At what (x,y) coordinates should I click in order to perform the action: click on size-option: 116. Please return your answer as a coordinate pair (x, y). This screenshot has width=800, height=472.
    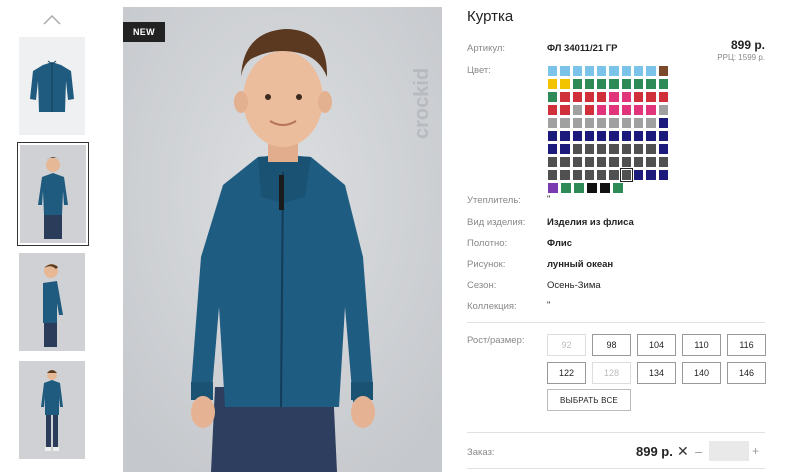
    Looking at the image, I should click on (746, 345).